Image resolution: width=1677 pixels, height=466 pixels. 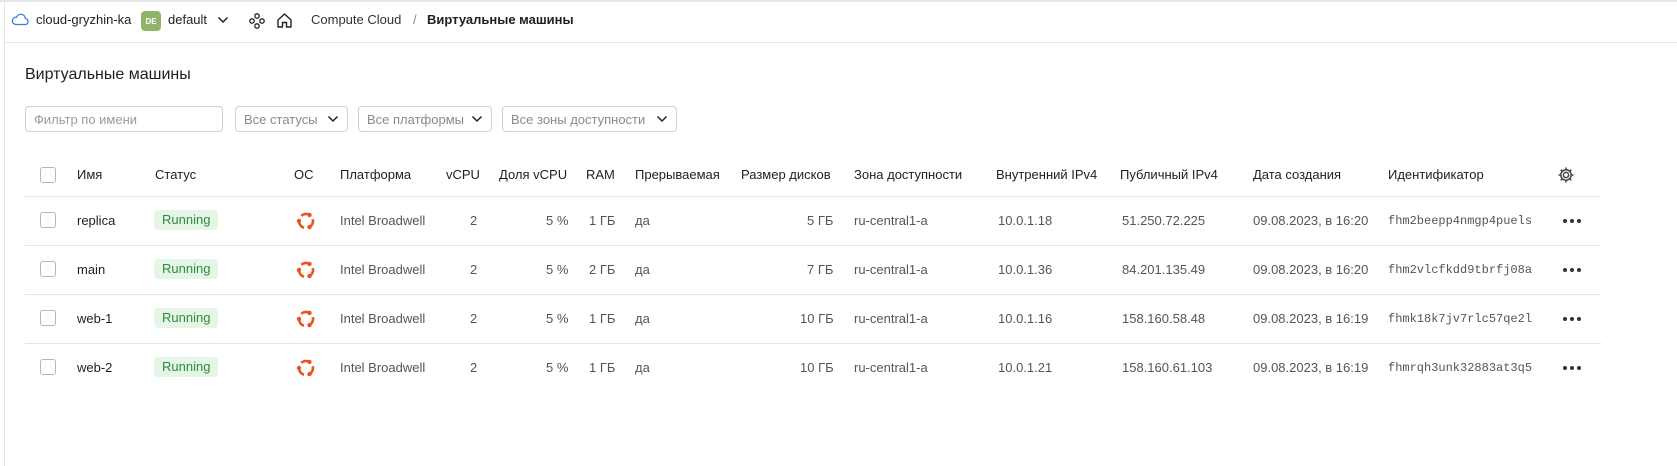 I want to click on column-header-vcpu: vCPU, so click(x=463, y=174).